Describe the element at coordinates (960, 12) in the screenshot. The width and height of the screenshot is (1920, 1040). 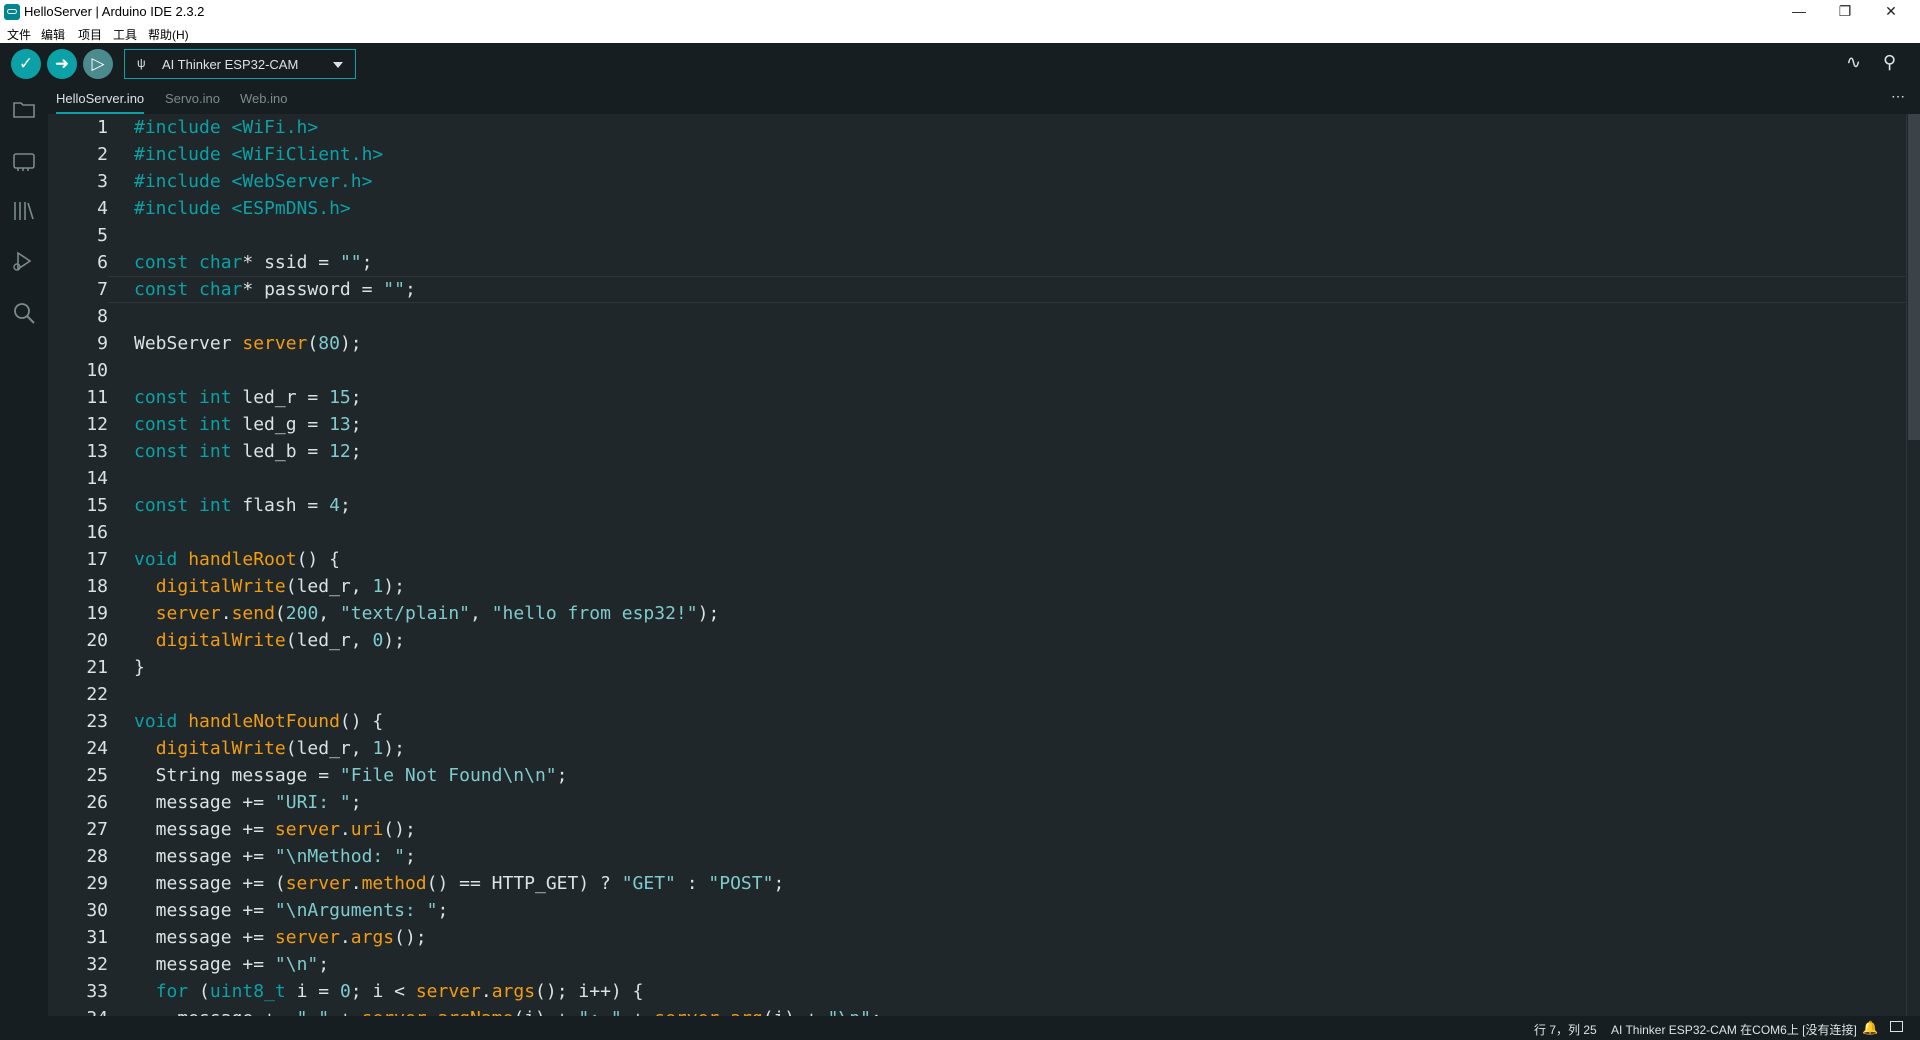
I see `title-bar: HelloServer | Arduino IDE 2.3.2 — ❐ ✕` at that location.